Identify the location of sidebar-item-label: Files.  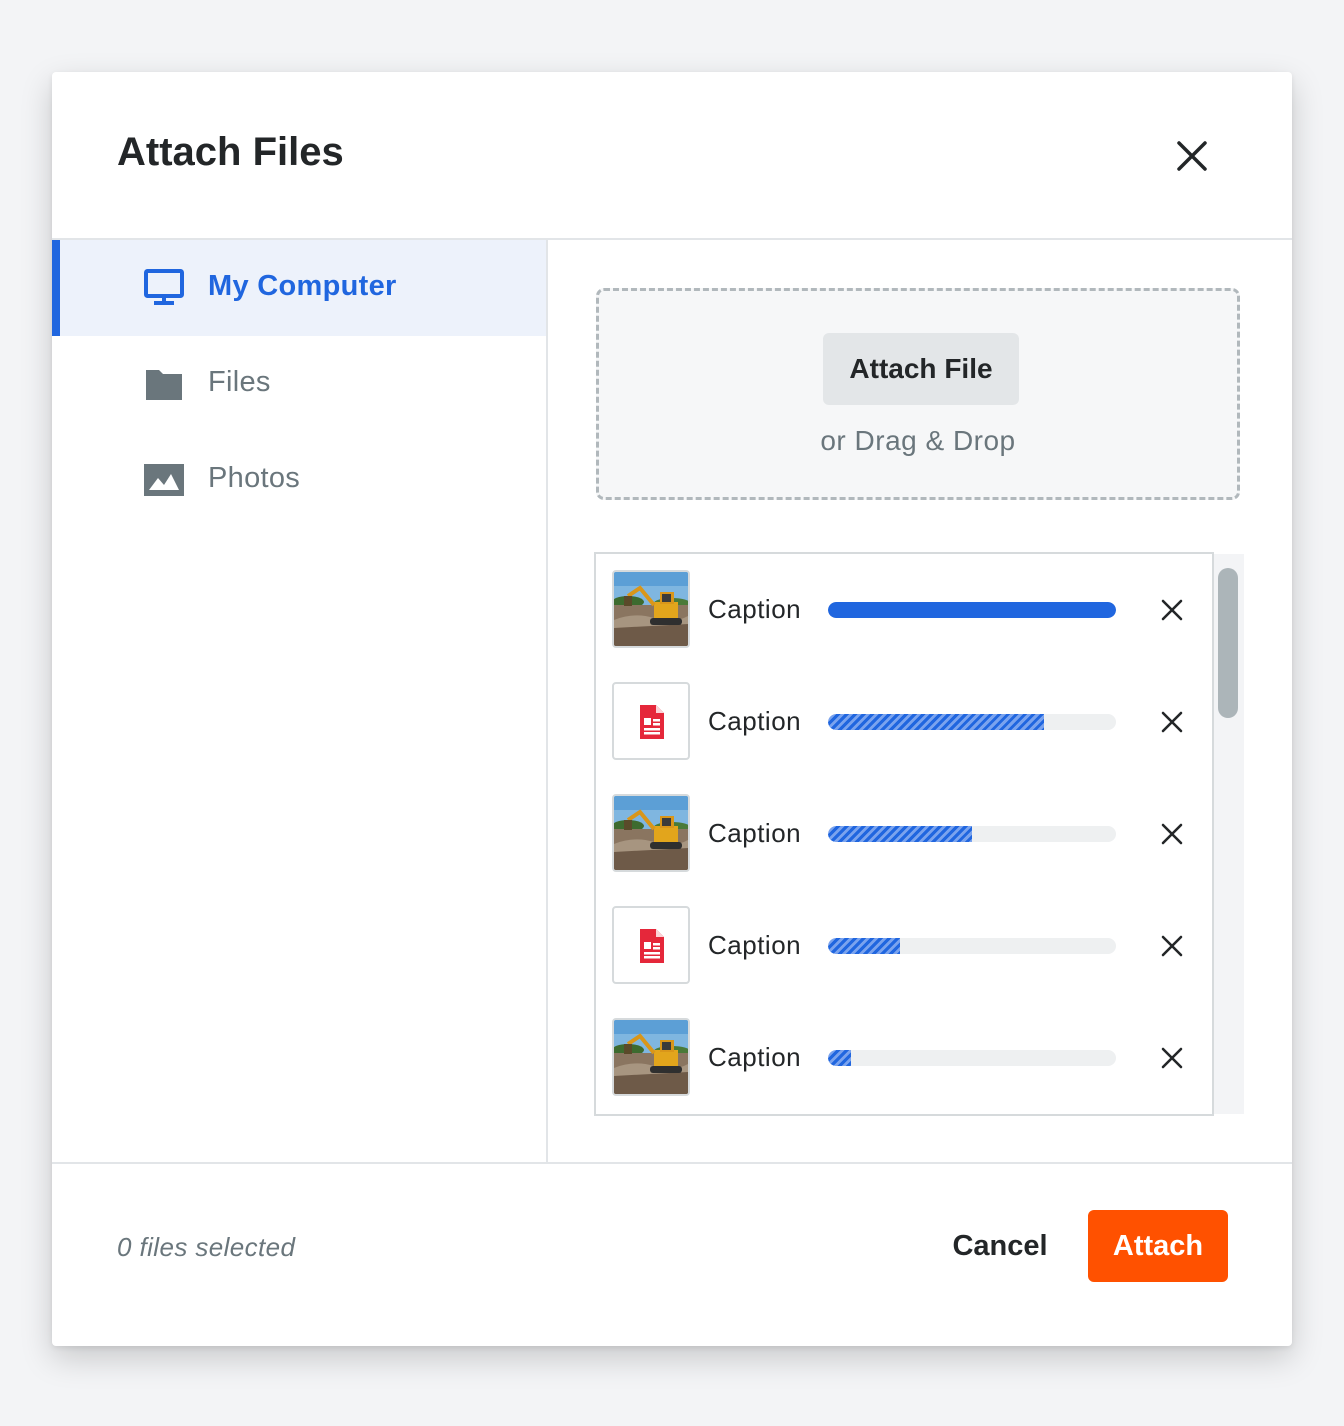
(239, 382).